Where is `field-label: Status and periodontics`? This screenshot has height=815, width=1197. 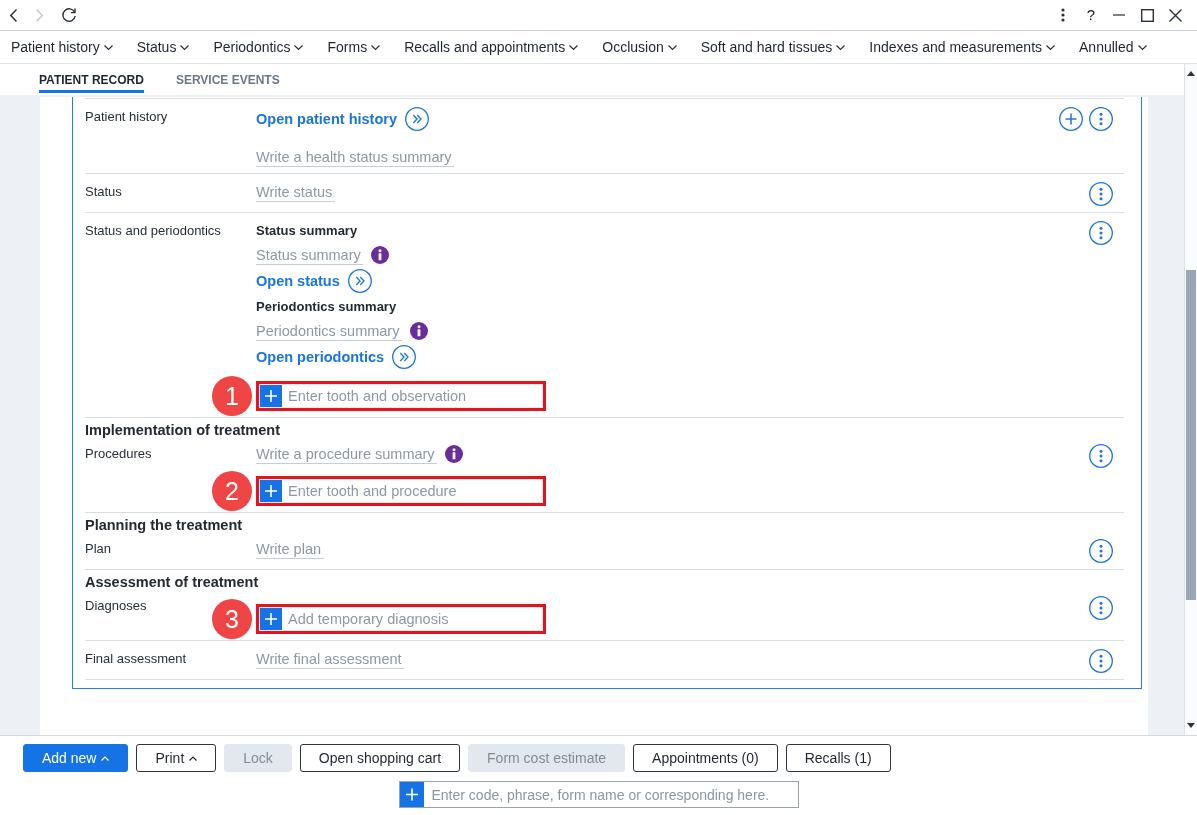
field-label: Status and periodontics is located at coordinates (153, 231).